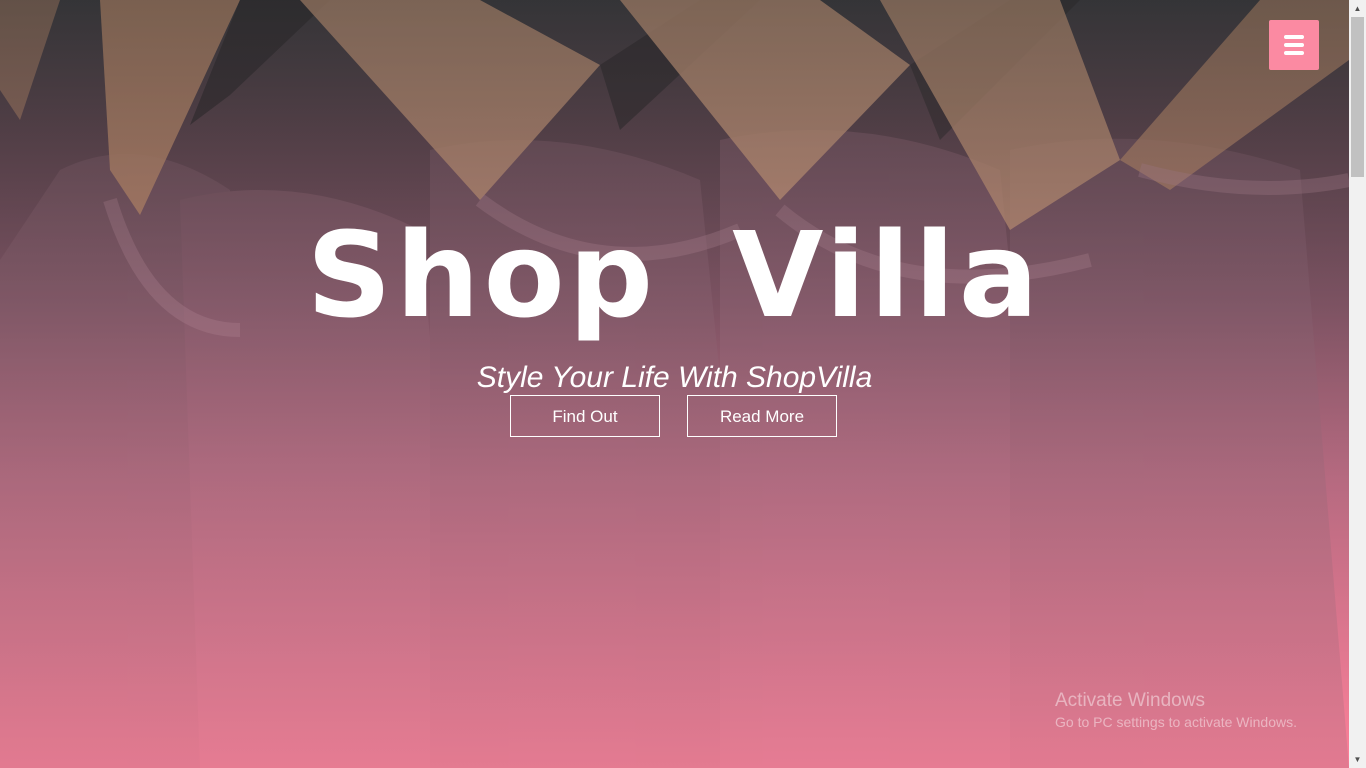 The width and height of the screenshot is (1366, 768). What do you see at coordinates (1176, 722) in the screenshot?
I see `watermark-subtitle: Go to PC settings to activate Windows.` at bounding box center [1176, 722].